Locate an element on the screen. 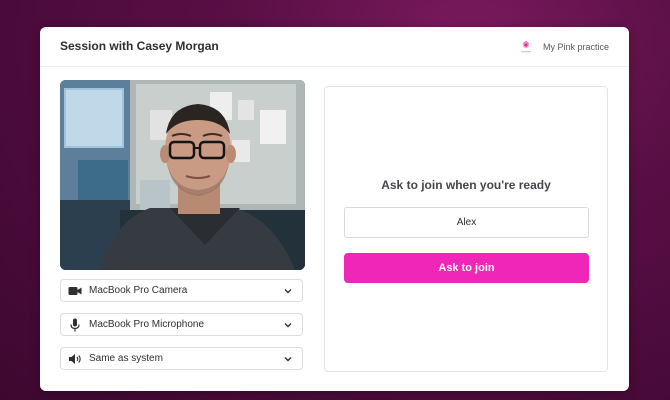 The image size is (670, 400). microphone-icon is located at coordinates (75, 325).